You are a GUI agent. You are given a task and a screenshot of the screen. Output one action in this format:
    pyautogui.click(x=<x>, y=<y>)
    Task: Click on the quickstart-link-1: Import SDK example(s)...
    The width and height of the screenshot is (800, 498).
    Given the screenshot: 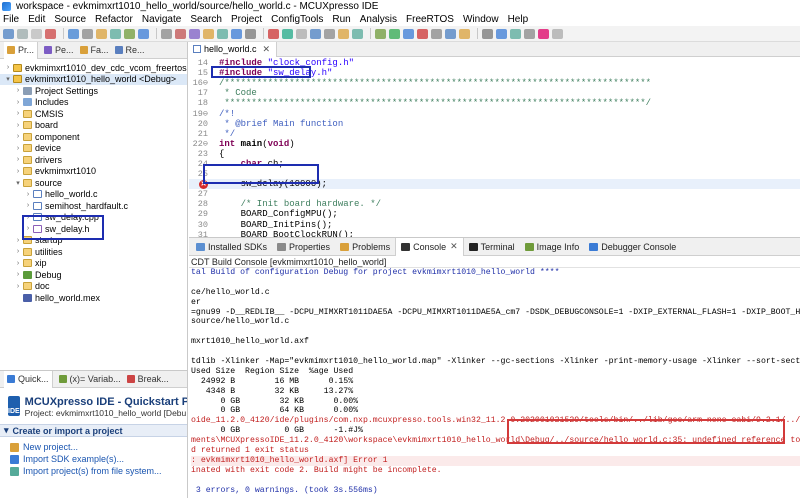 What is the action you would take?
    pyautogui.click(x=98, y=459)
    